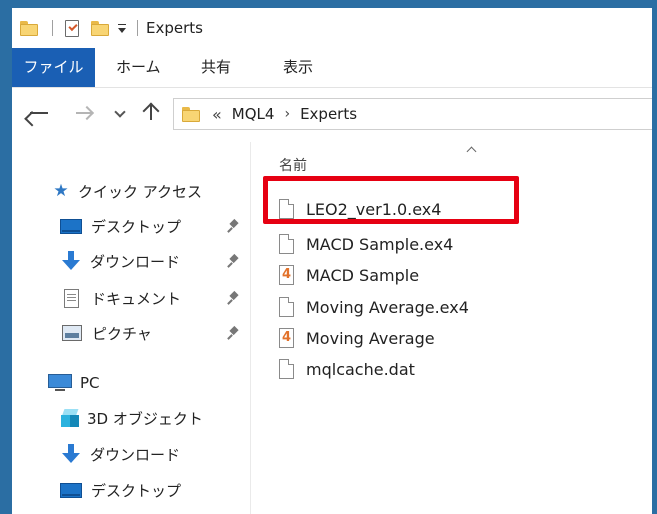 Image resolution: width=657 pixels, height=514 pixels. Describe the element at coordinates (332, 68) in the screenshot. I see `ribbon-tabs: ファイル ホーム 共有 表示` at that location.